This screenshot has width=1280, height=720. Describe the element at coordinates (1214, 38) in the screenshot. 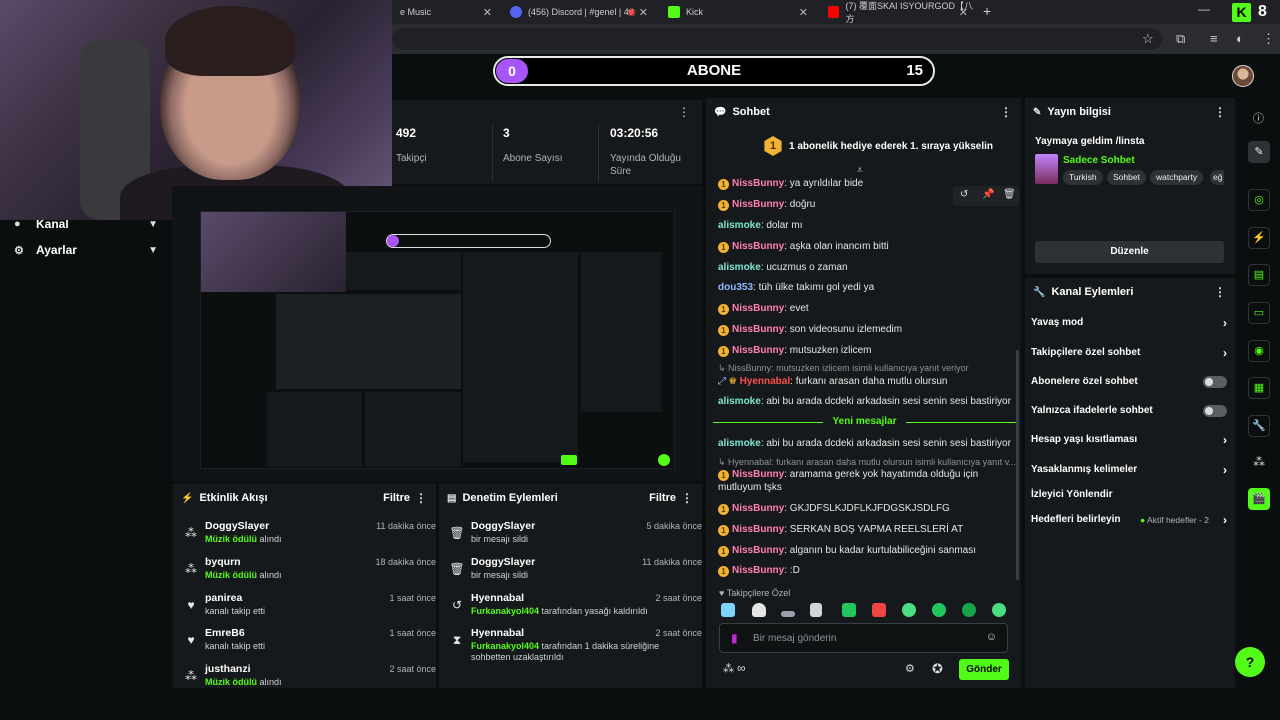

I see `media-icon: ≡` at that location.